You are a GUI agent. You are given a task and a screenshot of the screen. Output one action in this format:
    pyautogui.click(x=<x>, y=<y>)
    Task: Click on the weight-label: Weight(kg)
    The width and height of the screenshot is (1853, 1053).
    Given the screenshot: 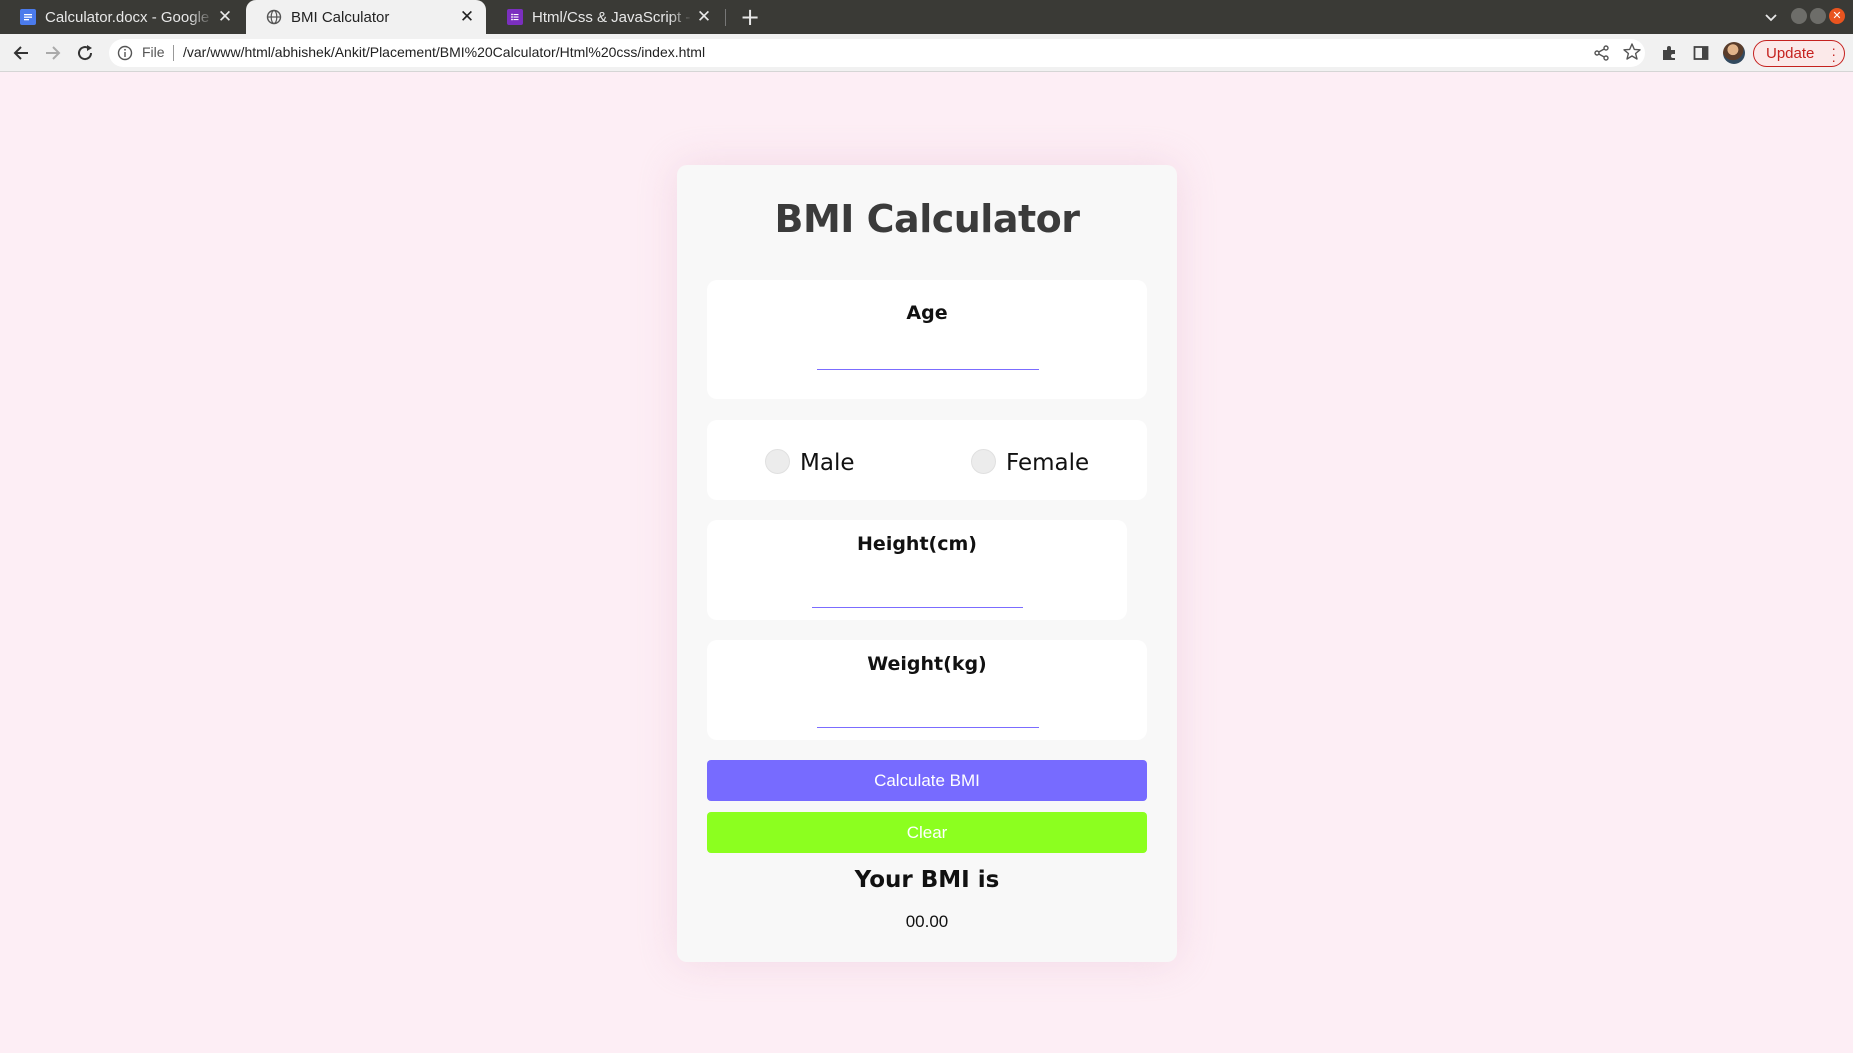 What is the action you would take?
    pyautogui.click(x=927, y=664)
    